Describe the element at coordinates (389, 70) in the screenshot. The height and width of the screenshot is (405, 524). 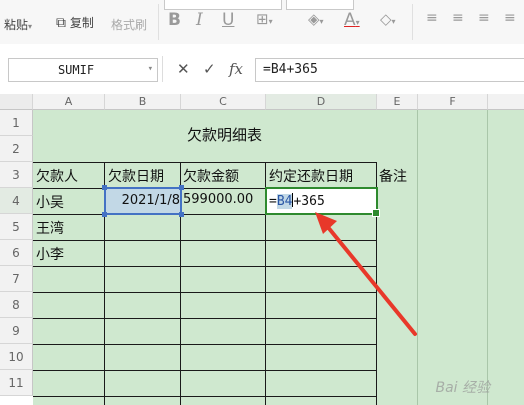
I see `formula-input: =B4+365` at that location.